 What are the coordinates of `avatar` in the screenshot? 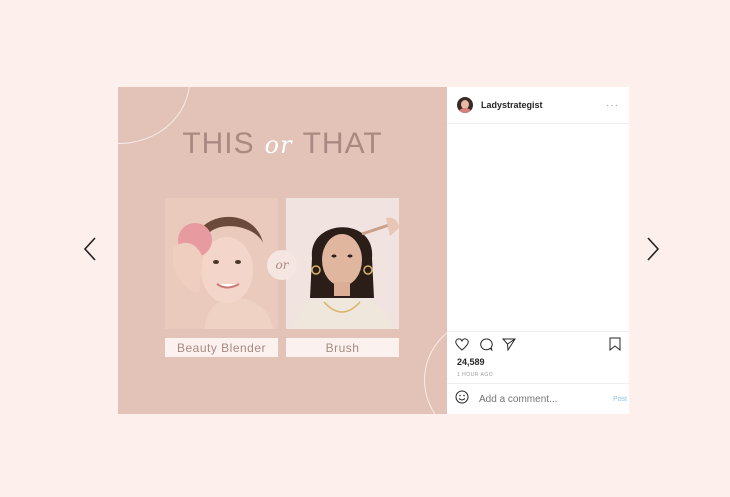 It's located at (465, 105).